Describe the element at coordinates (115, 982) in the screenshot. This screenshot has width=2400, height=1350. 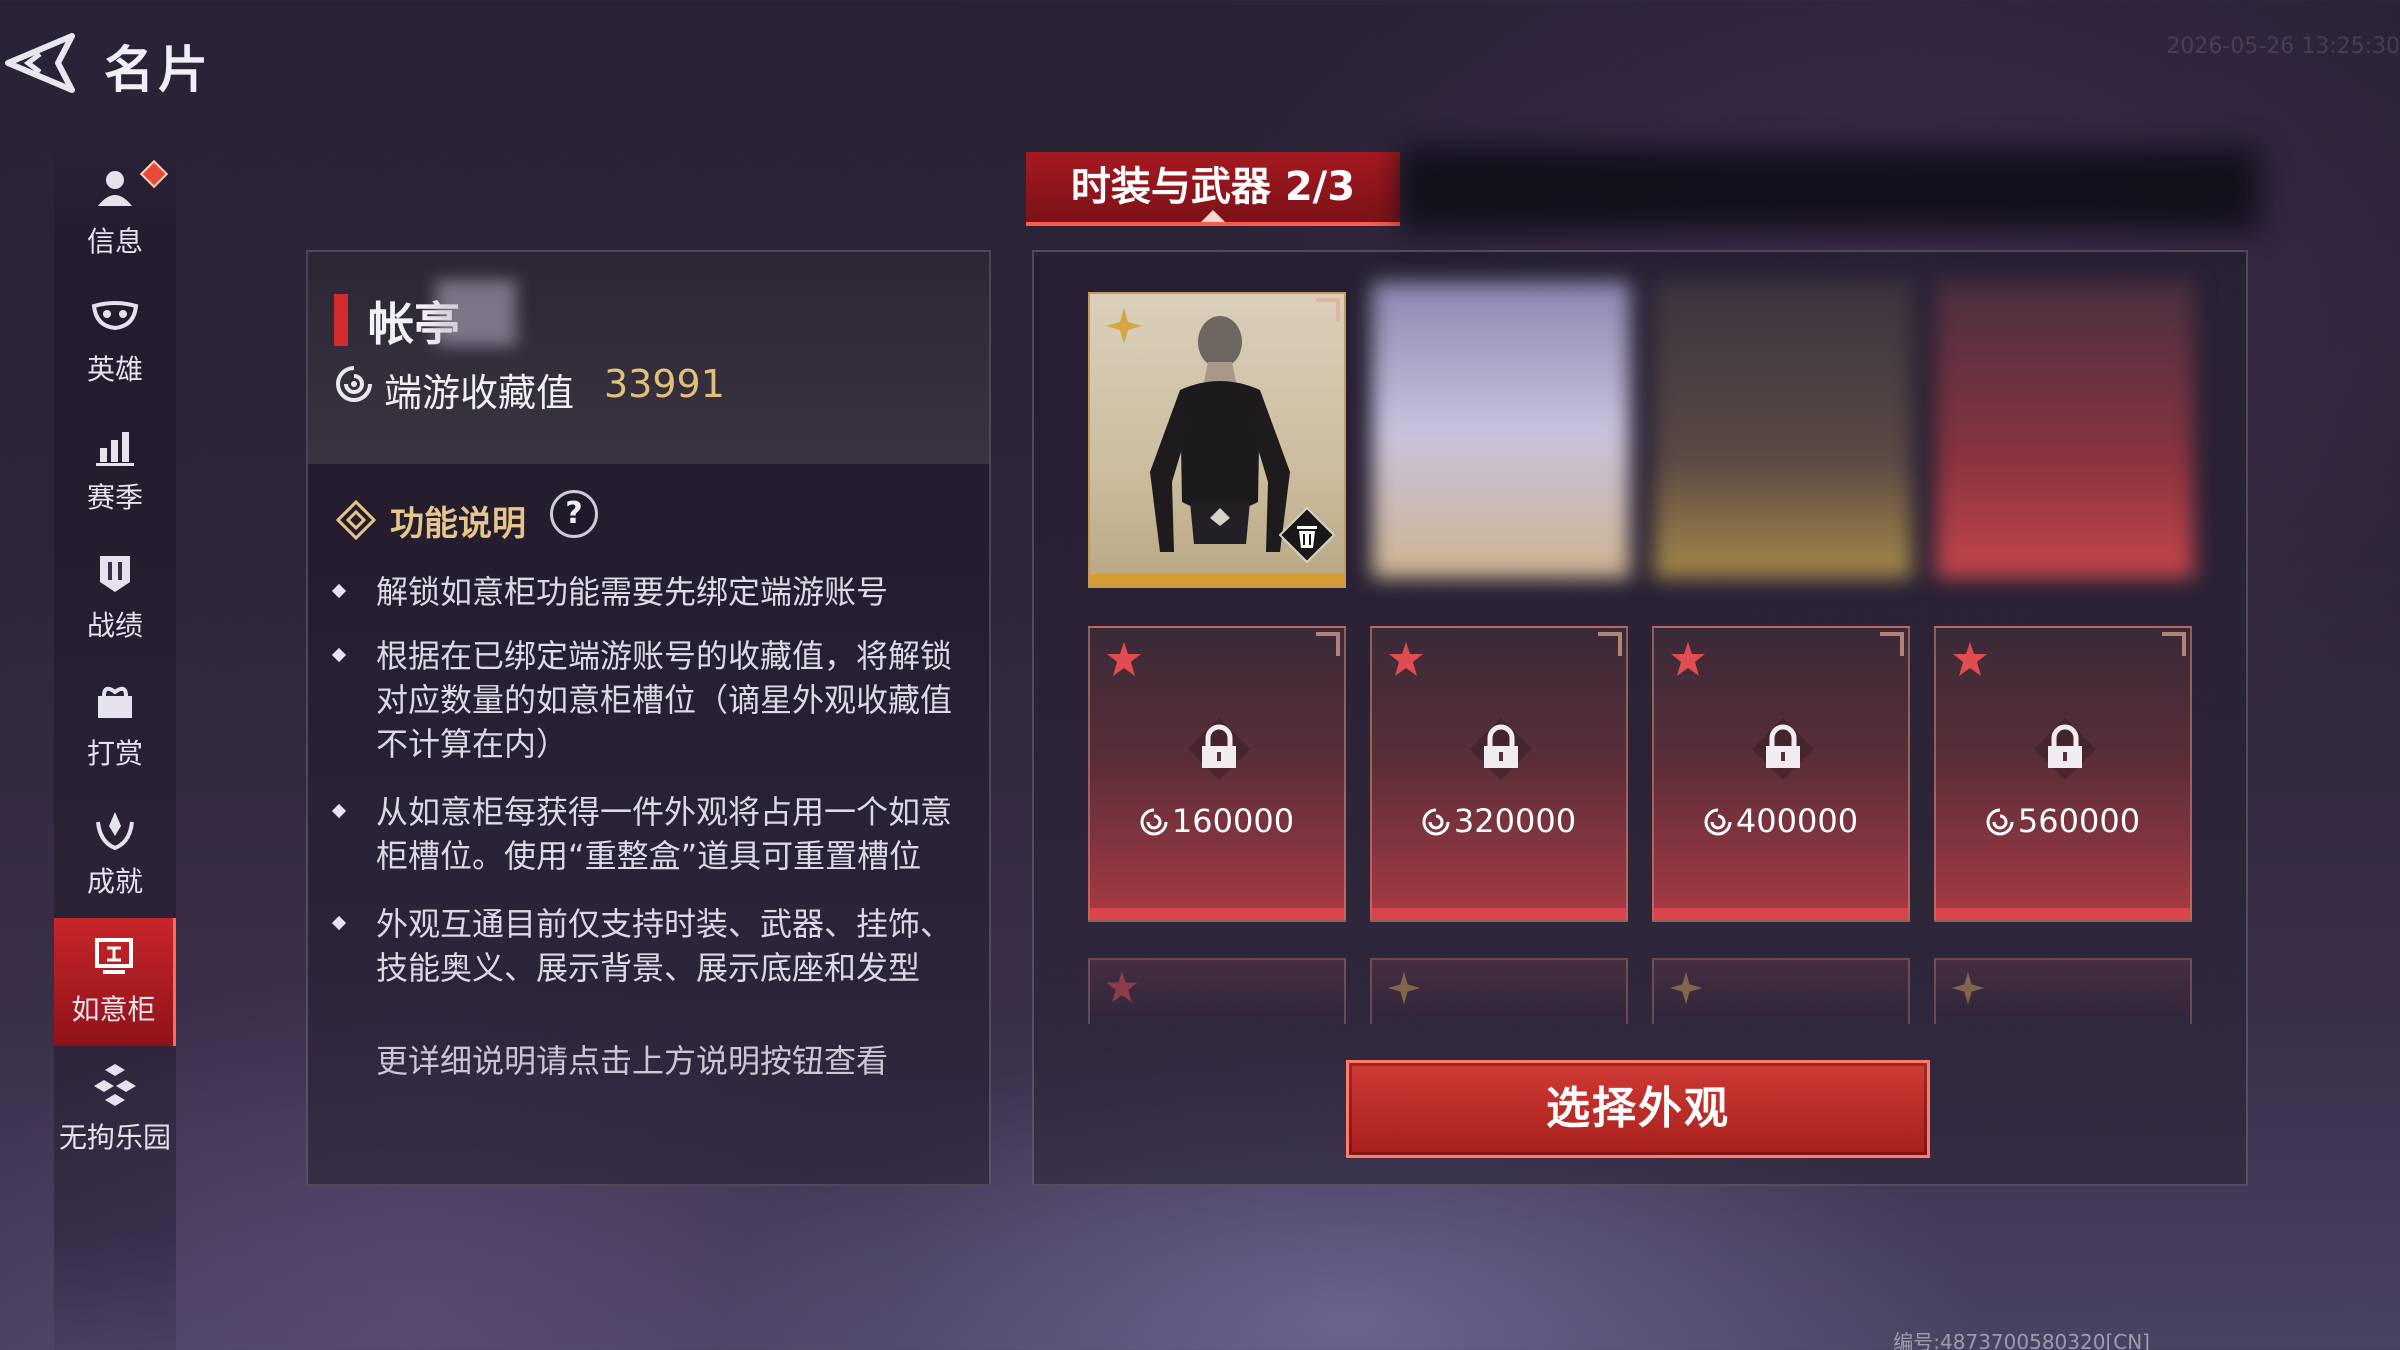
I see `sidebar-item-cabinet: 如意柜` at that location.